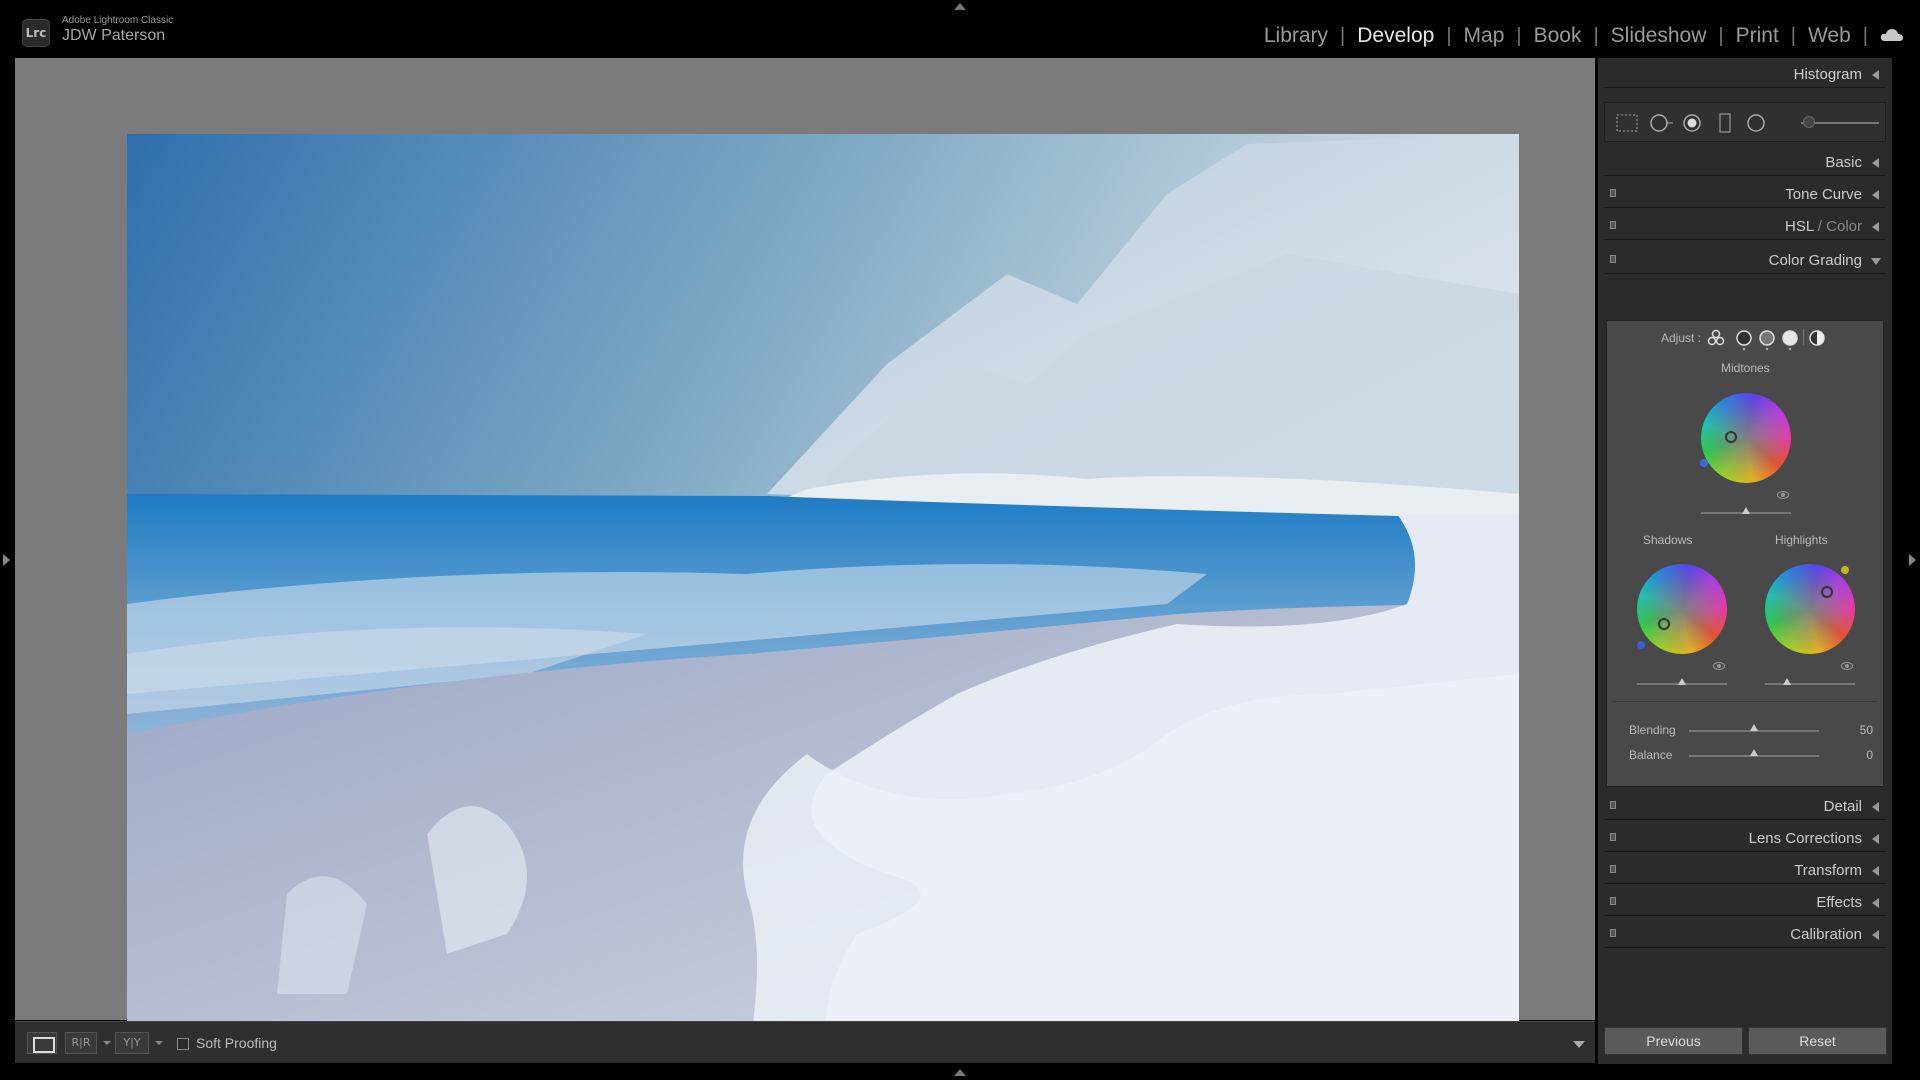  Describe the element at coordinates (1817, 338) in the screenshot. I see `global-view-icon` at that location.